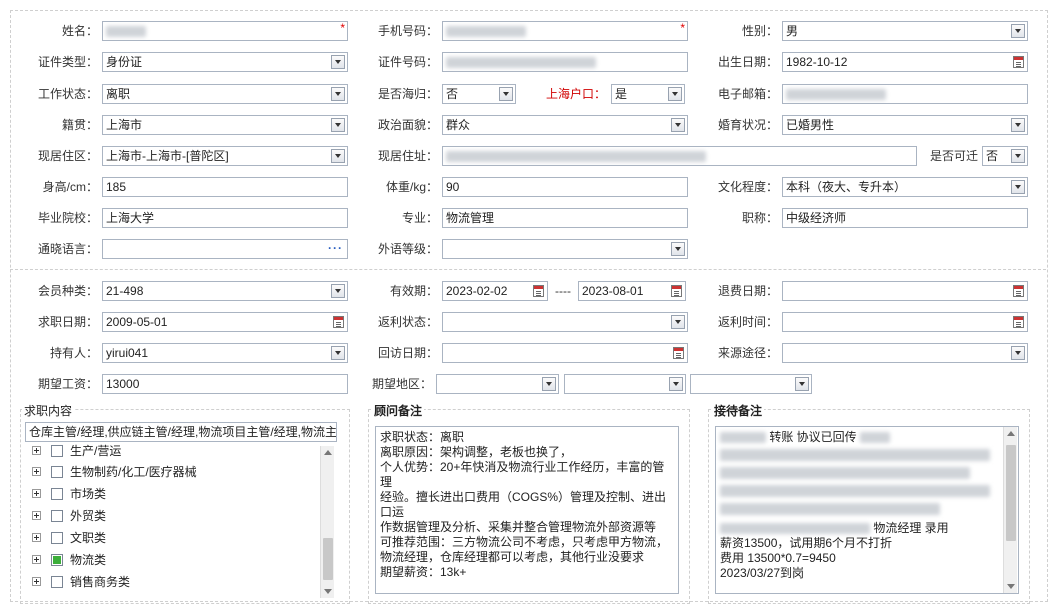 The width and height of the screenshot is (1056, 606). Describe the element at coordinates (632, 291) in the screenshot. I see `valid-to-field: 2023-08-01` at that location.